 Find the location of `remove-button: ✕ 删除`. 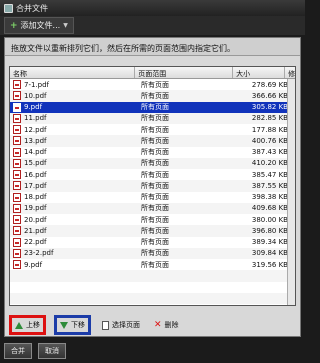

remove-button: ✕ 删除 is located at coordinates (166, 325).